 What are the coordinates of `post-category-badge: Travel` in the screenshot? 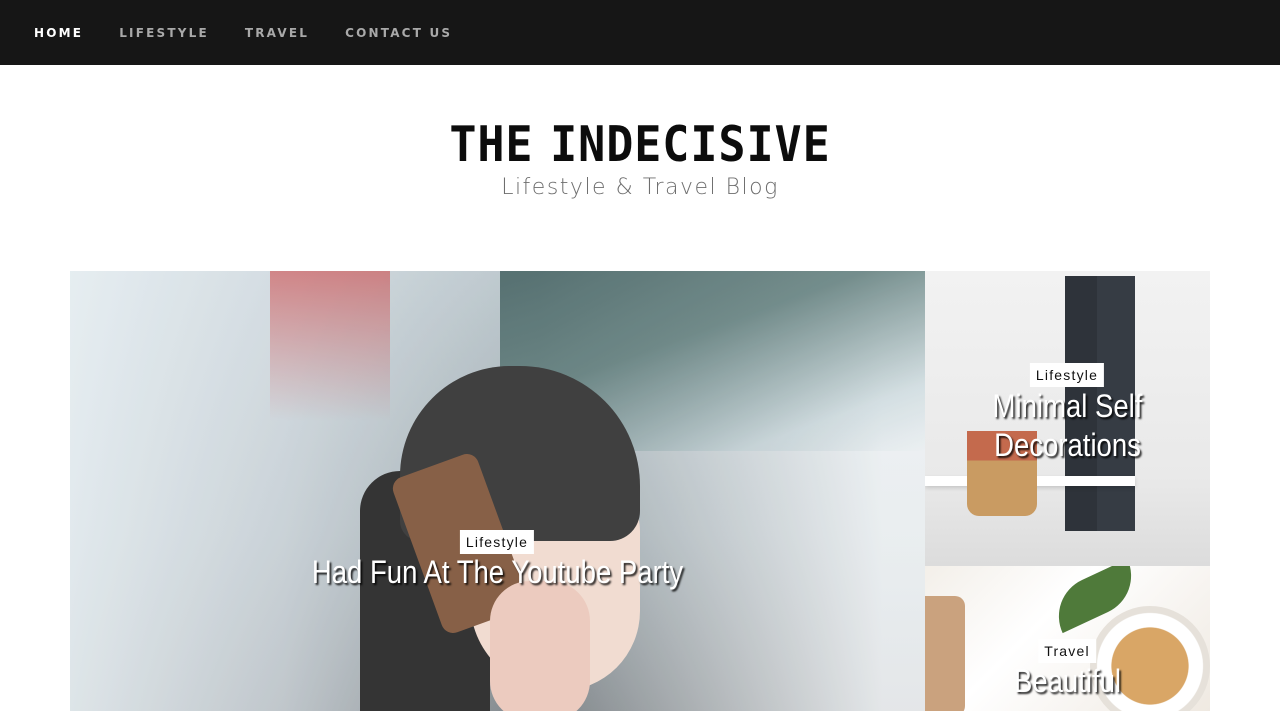 It's located at (1067, 651).